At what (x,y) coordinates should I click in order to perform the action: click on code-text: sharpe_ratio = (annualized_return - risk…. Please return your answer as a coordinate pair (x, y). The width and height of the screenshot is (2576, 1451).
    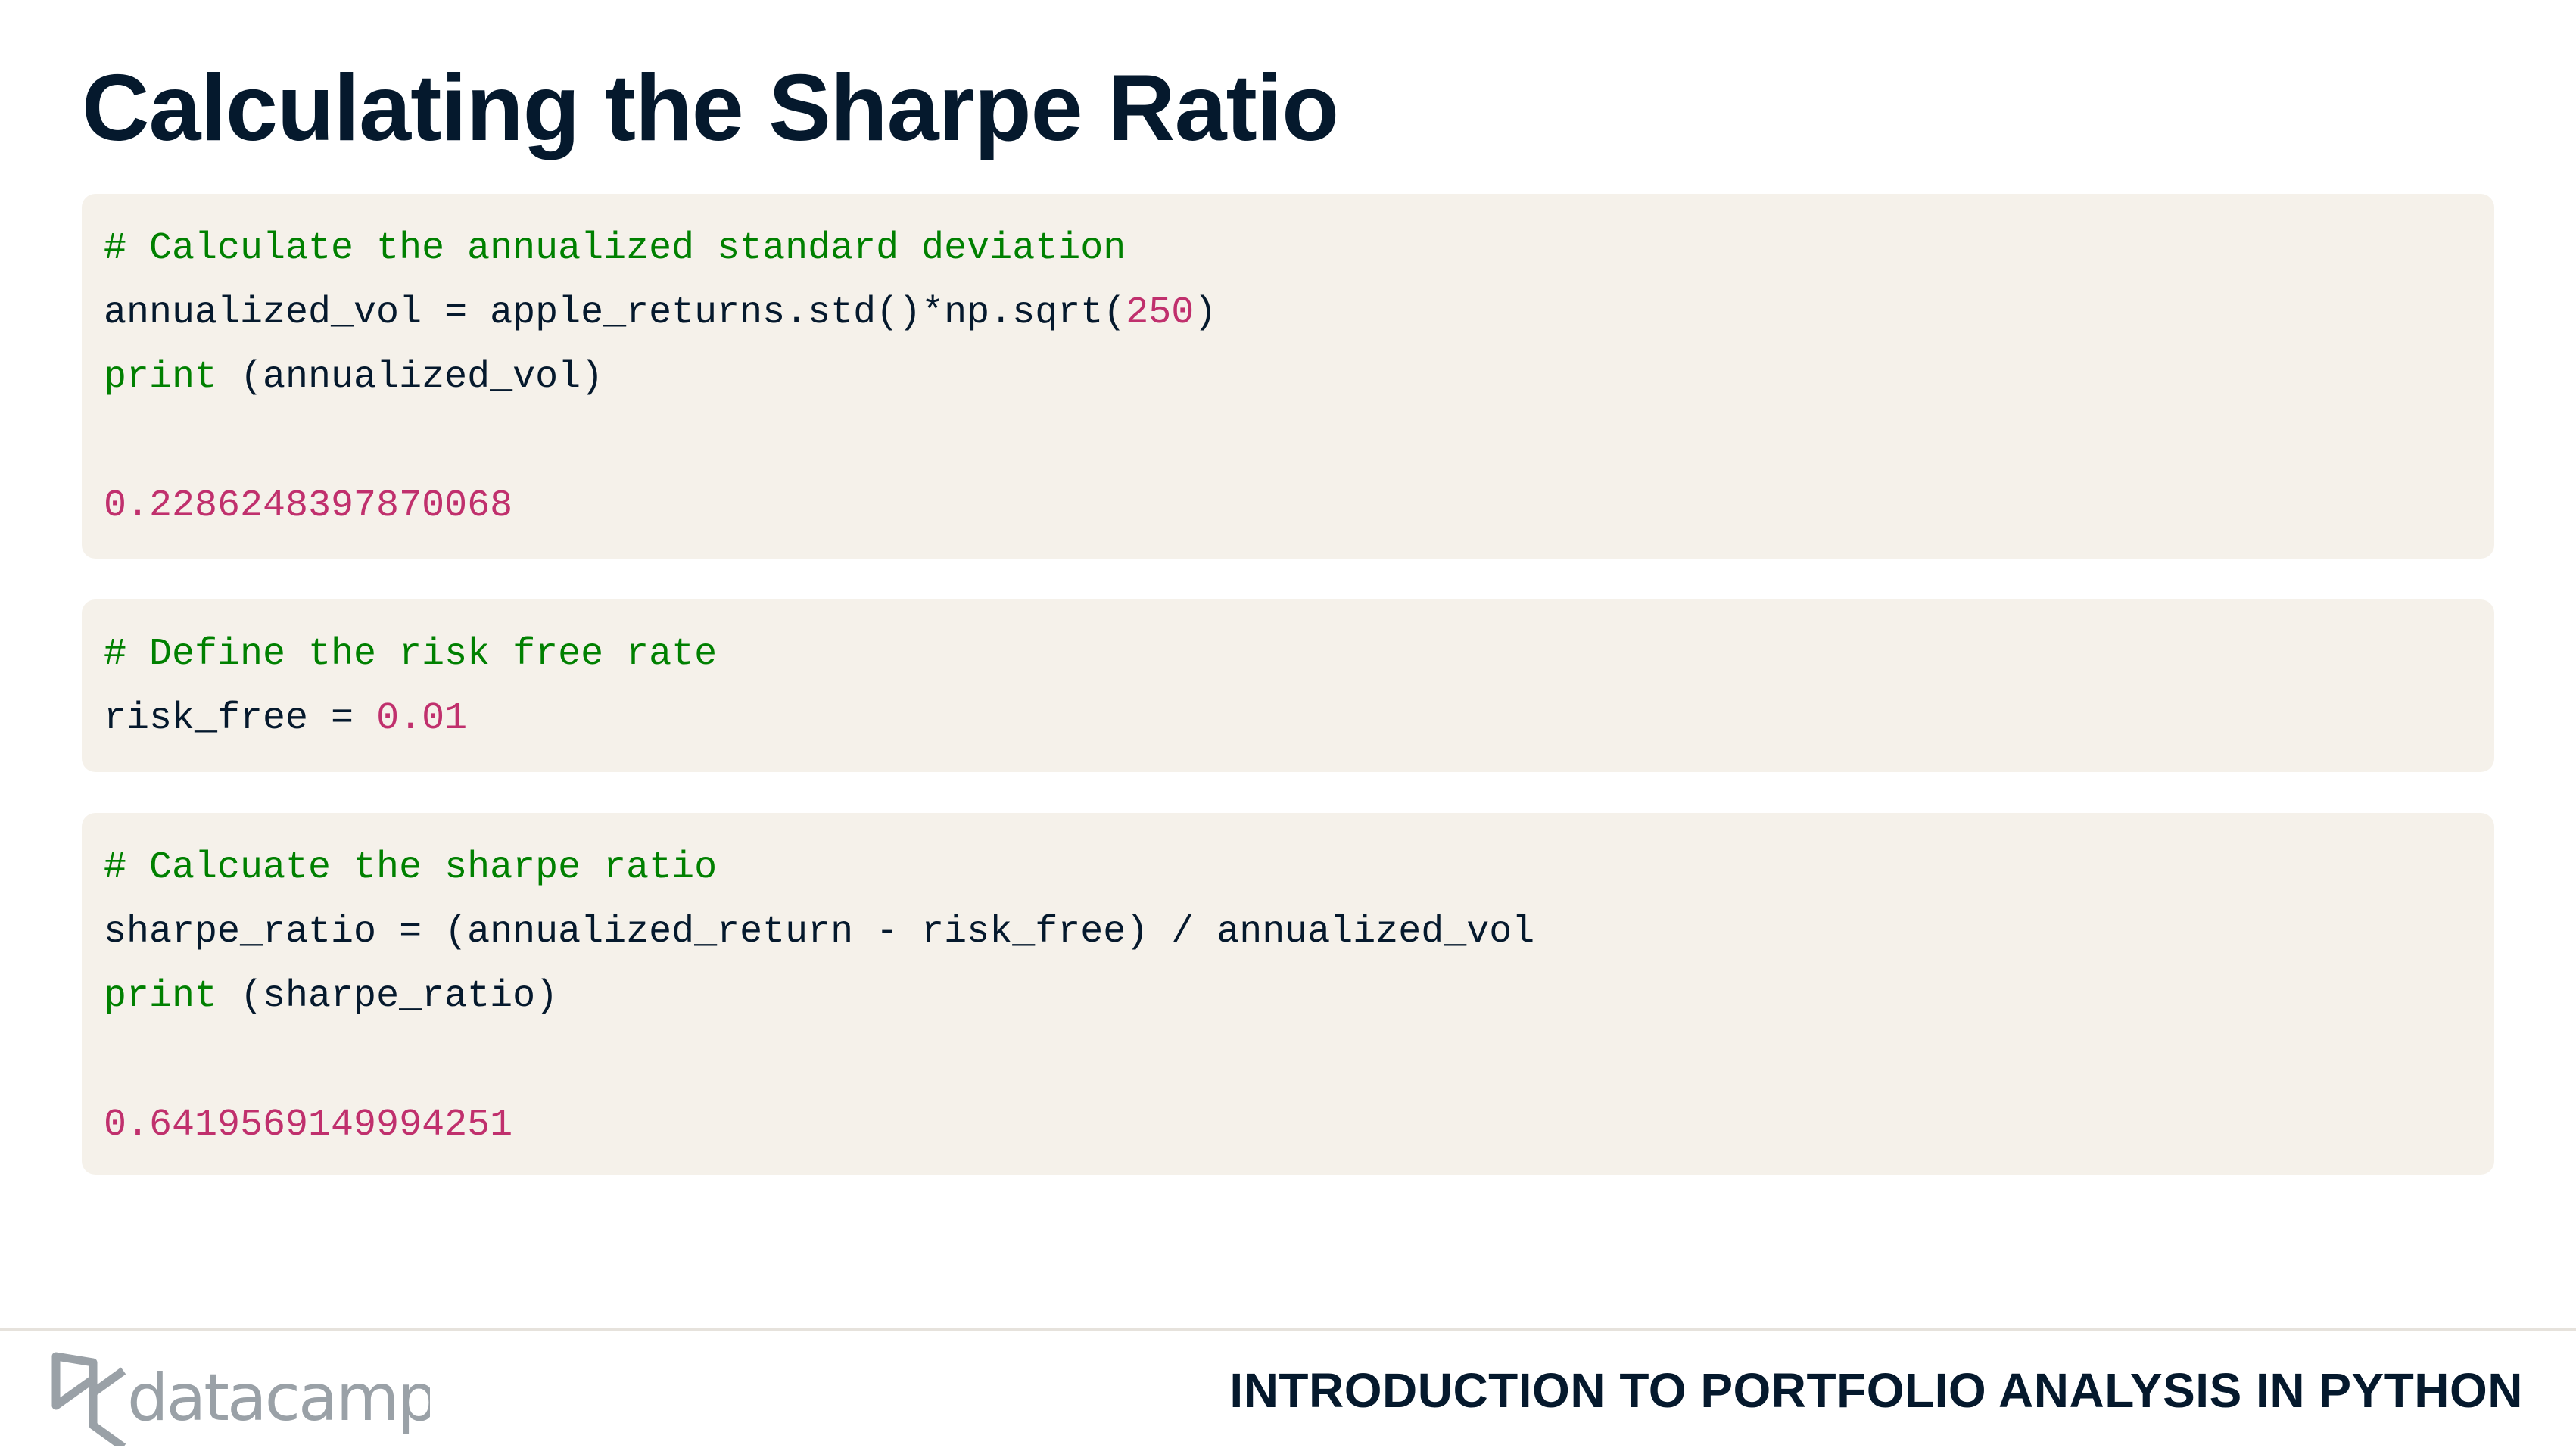
    Looking at the image, I should click on (819, 933).